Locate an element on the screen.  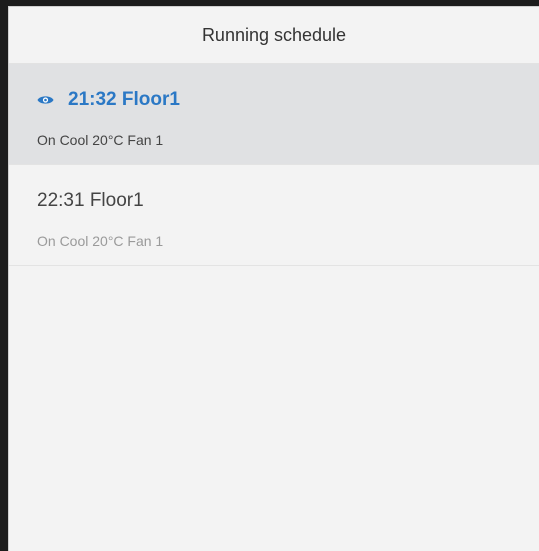
eye-icon is located at coordinates (45, 100).